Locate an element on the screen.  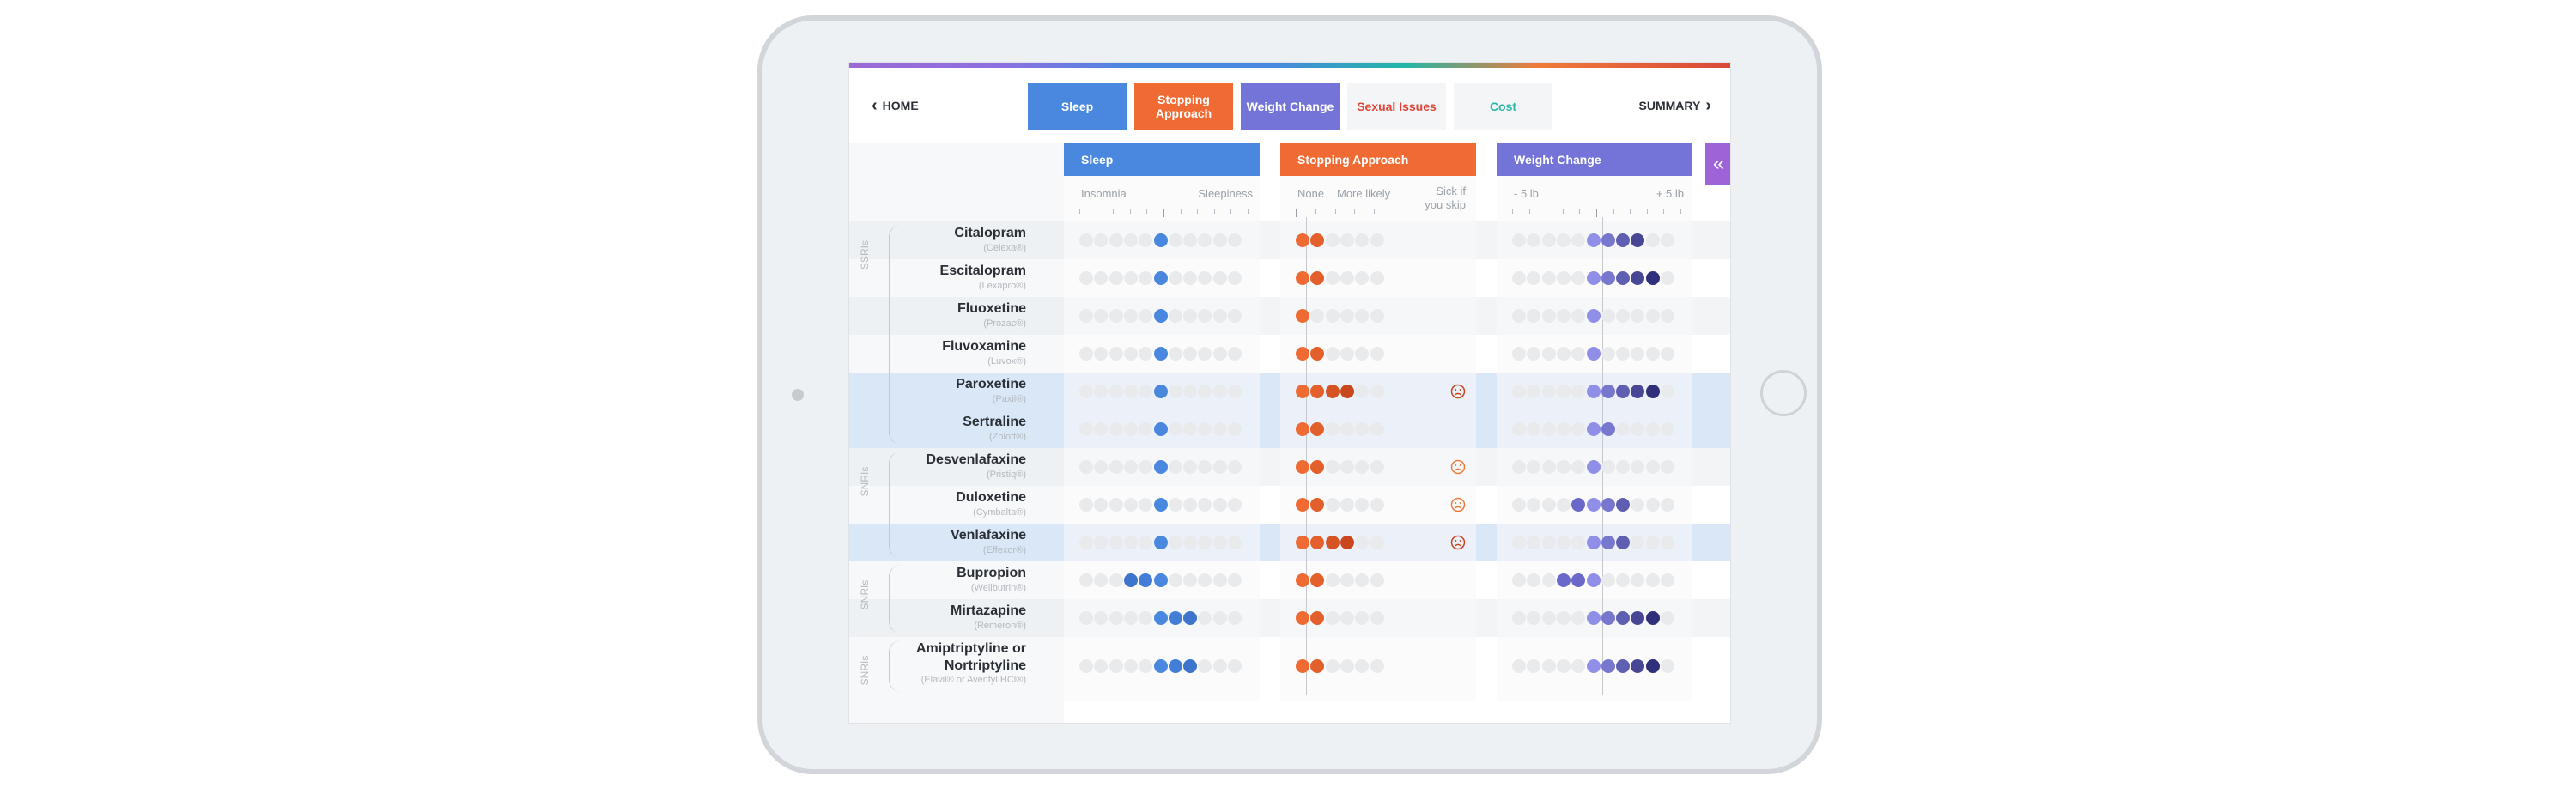
collapse-panel-button: « is located at coordinates (1718, 164).